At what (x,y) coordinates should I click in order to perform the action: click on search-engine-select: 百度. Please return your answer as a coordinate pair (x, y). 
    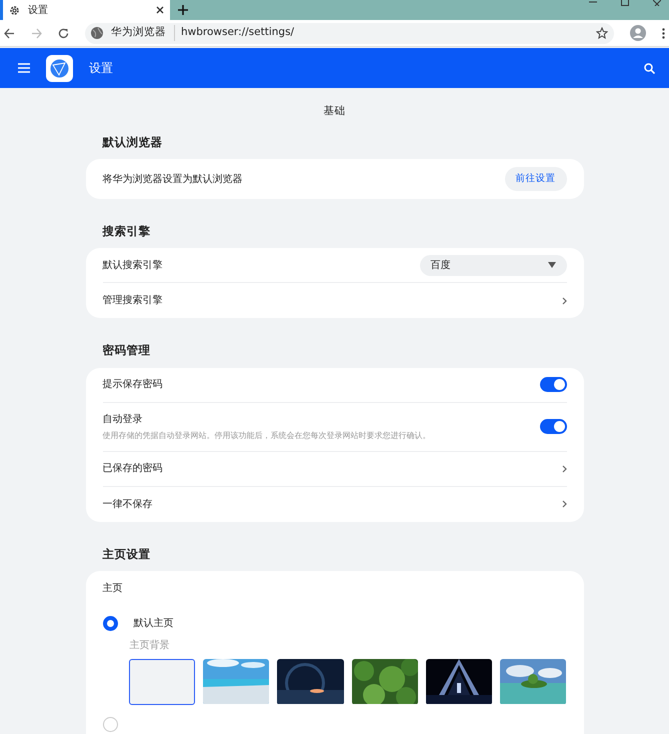
    Looking at the image, I should click on (493, 265).